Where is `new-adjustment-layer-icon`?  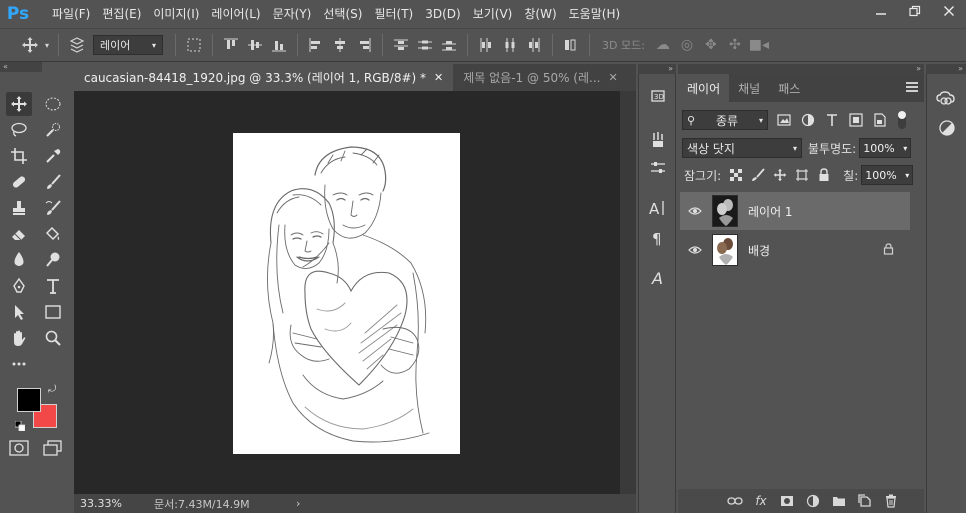
new-adjustment-layer-icon is located at coordinates (813, 501).